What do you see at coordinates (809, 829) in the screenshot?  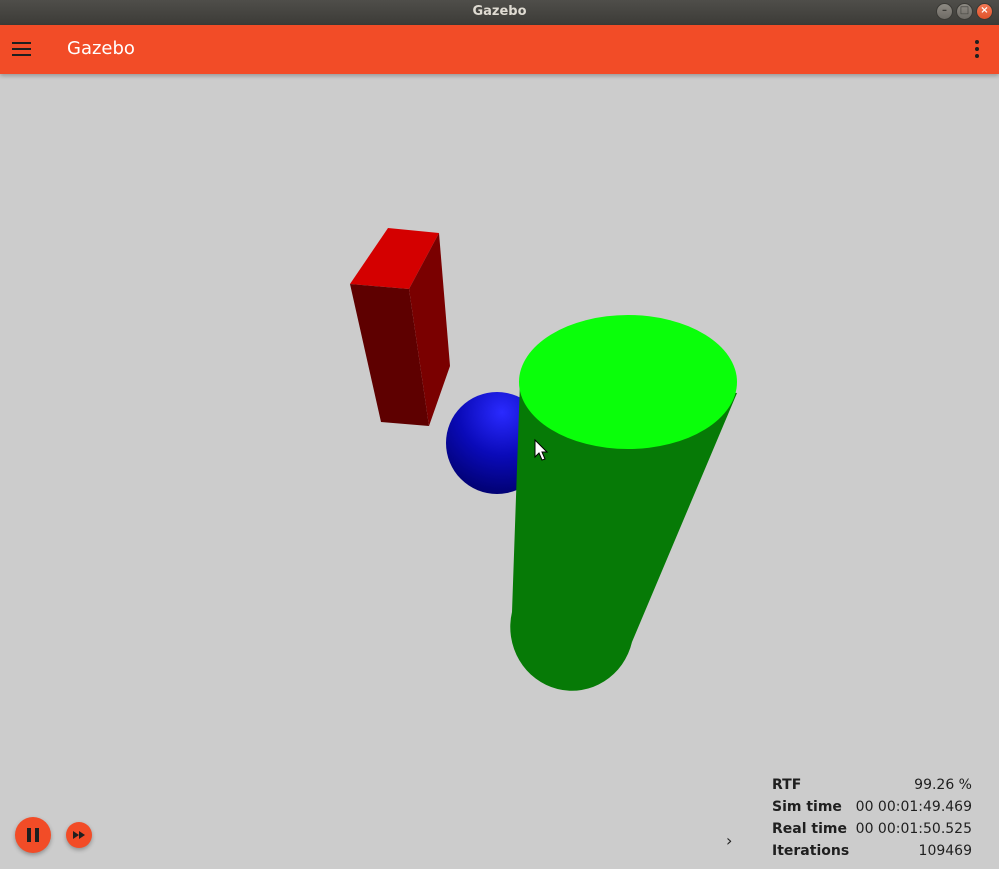 I see `stat-real-time-label: Real time` at bounding box center [809, 829].